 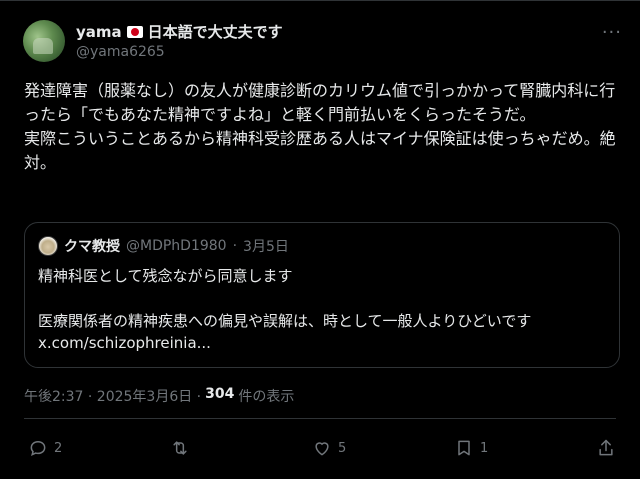 What do you see at coordinates (92, 247) in the screenshot?
I see `quoted-author-name: クマ教授` at bounding box center [92, 247].